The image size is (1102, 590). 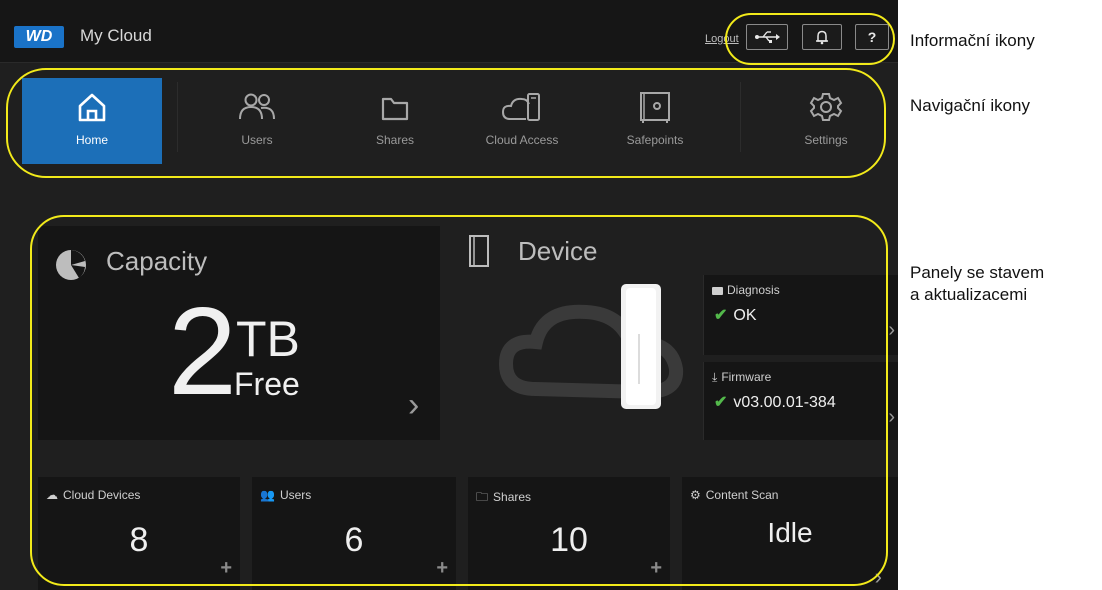 What do you see at coordinates (970, 105) in the screenshot?
I see `annotation-nav-icons: Navigační ikony` at bounding box center [970, 105].